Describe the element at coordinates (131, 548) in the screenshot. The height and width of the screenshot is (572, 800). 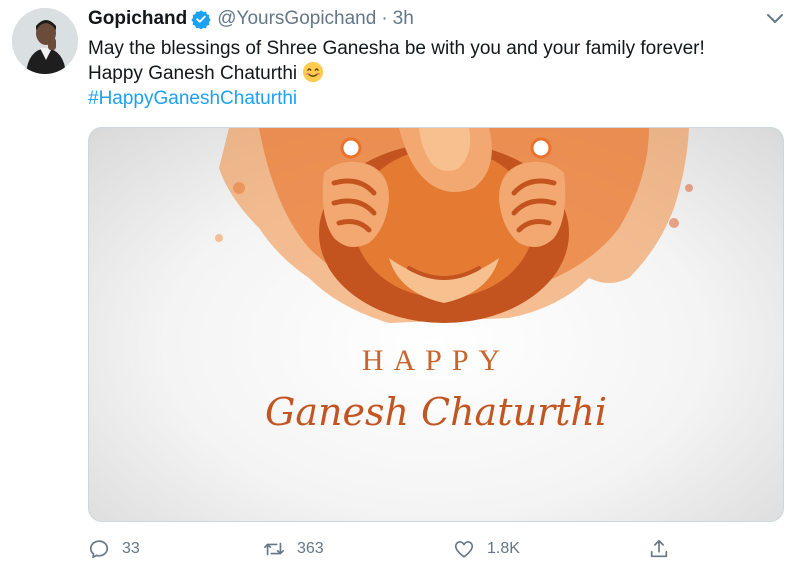
I see `reply-count: 33` at that location.